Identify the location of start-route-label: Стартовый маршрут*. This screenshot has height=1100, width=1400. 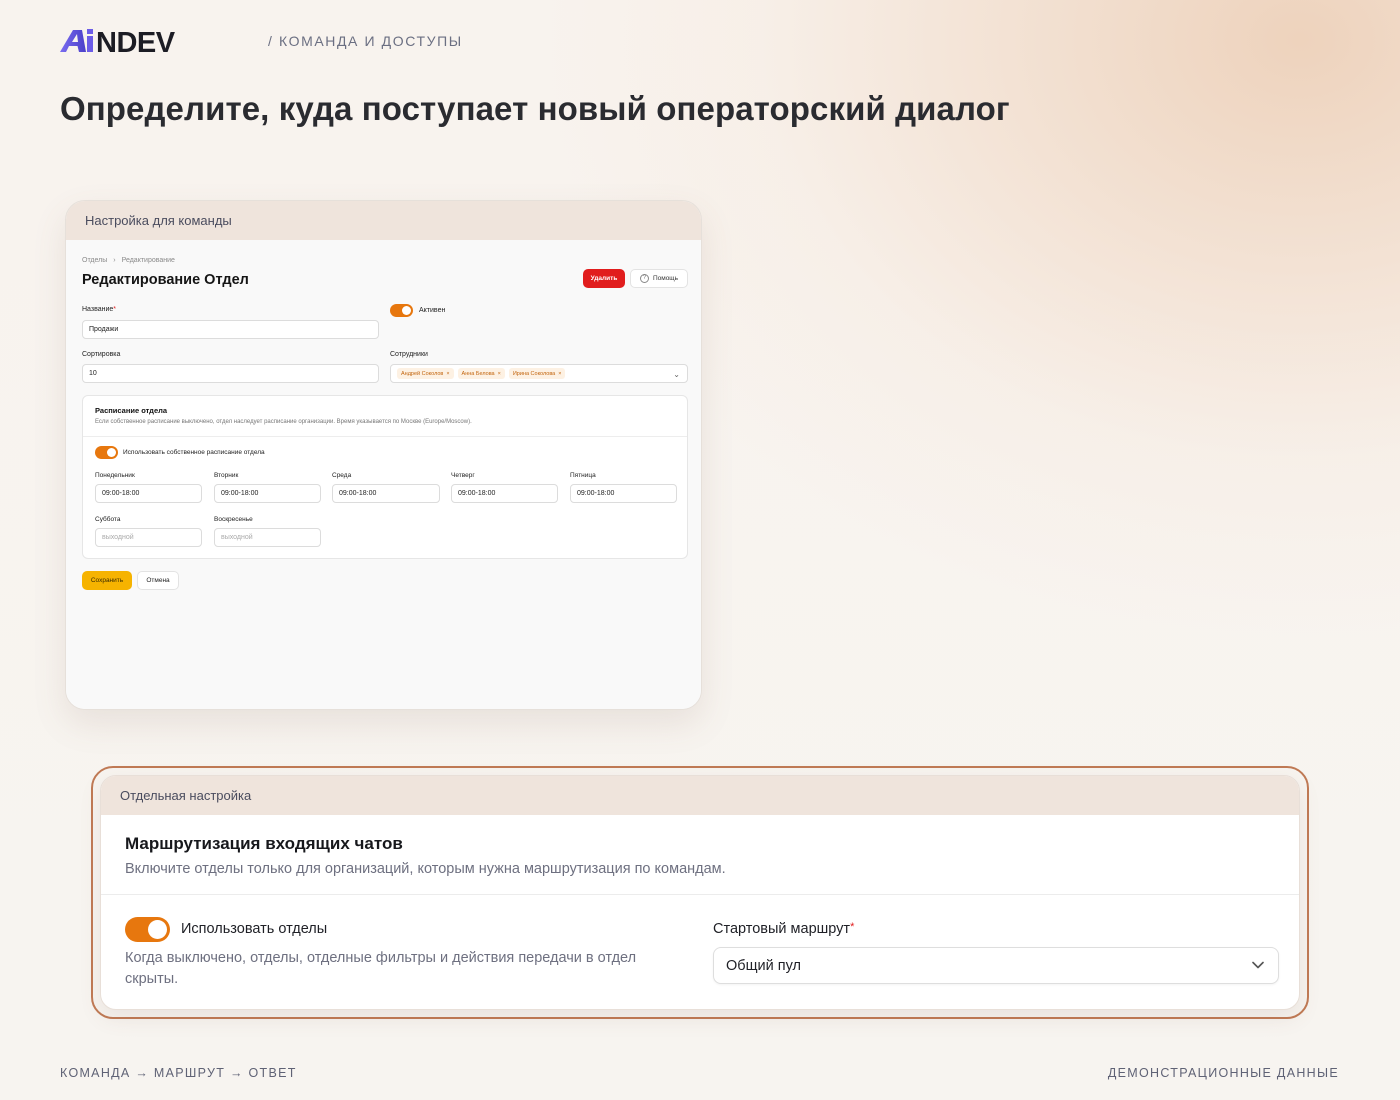
(784, 929).